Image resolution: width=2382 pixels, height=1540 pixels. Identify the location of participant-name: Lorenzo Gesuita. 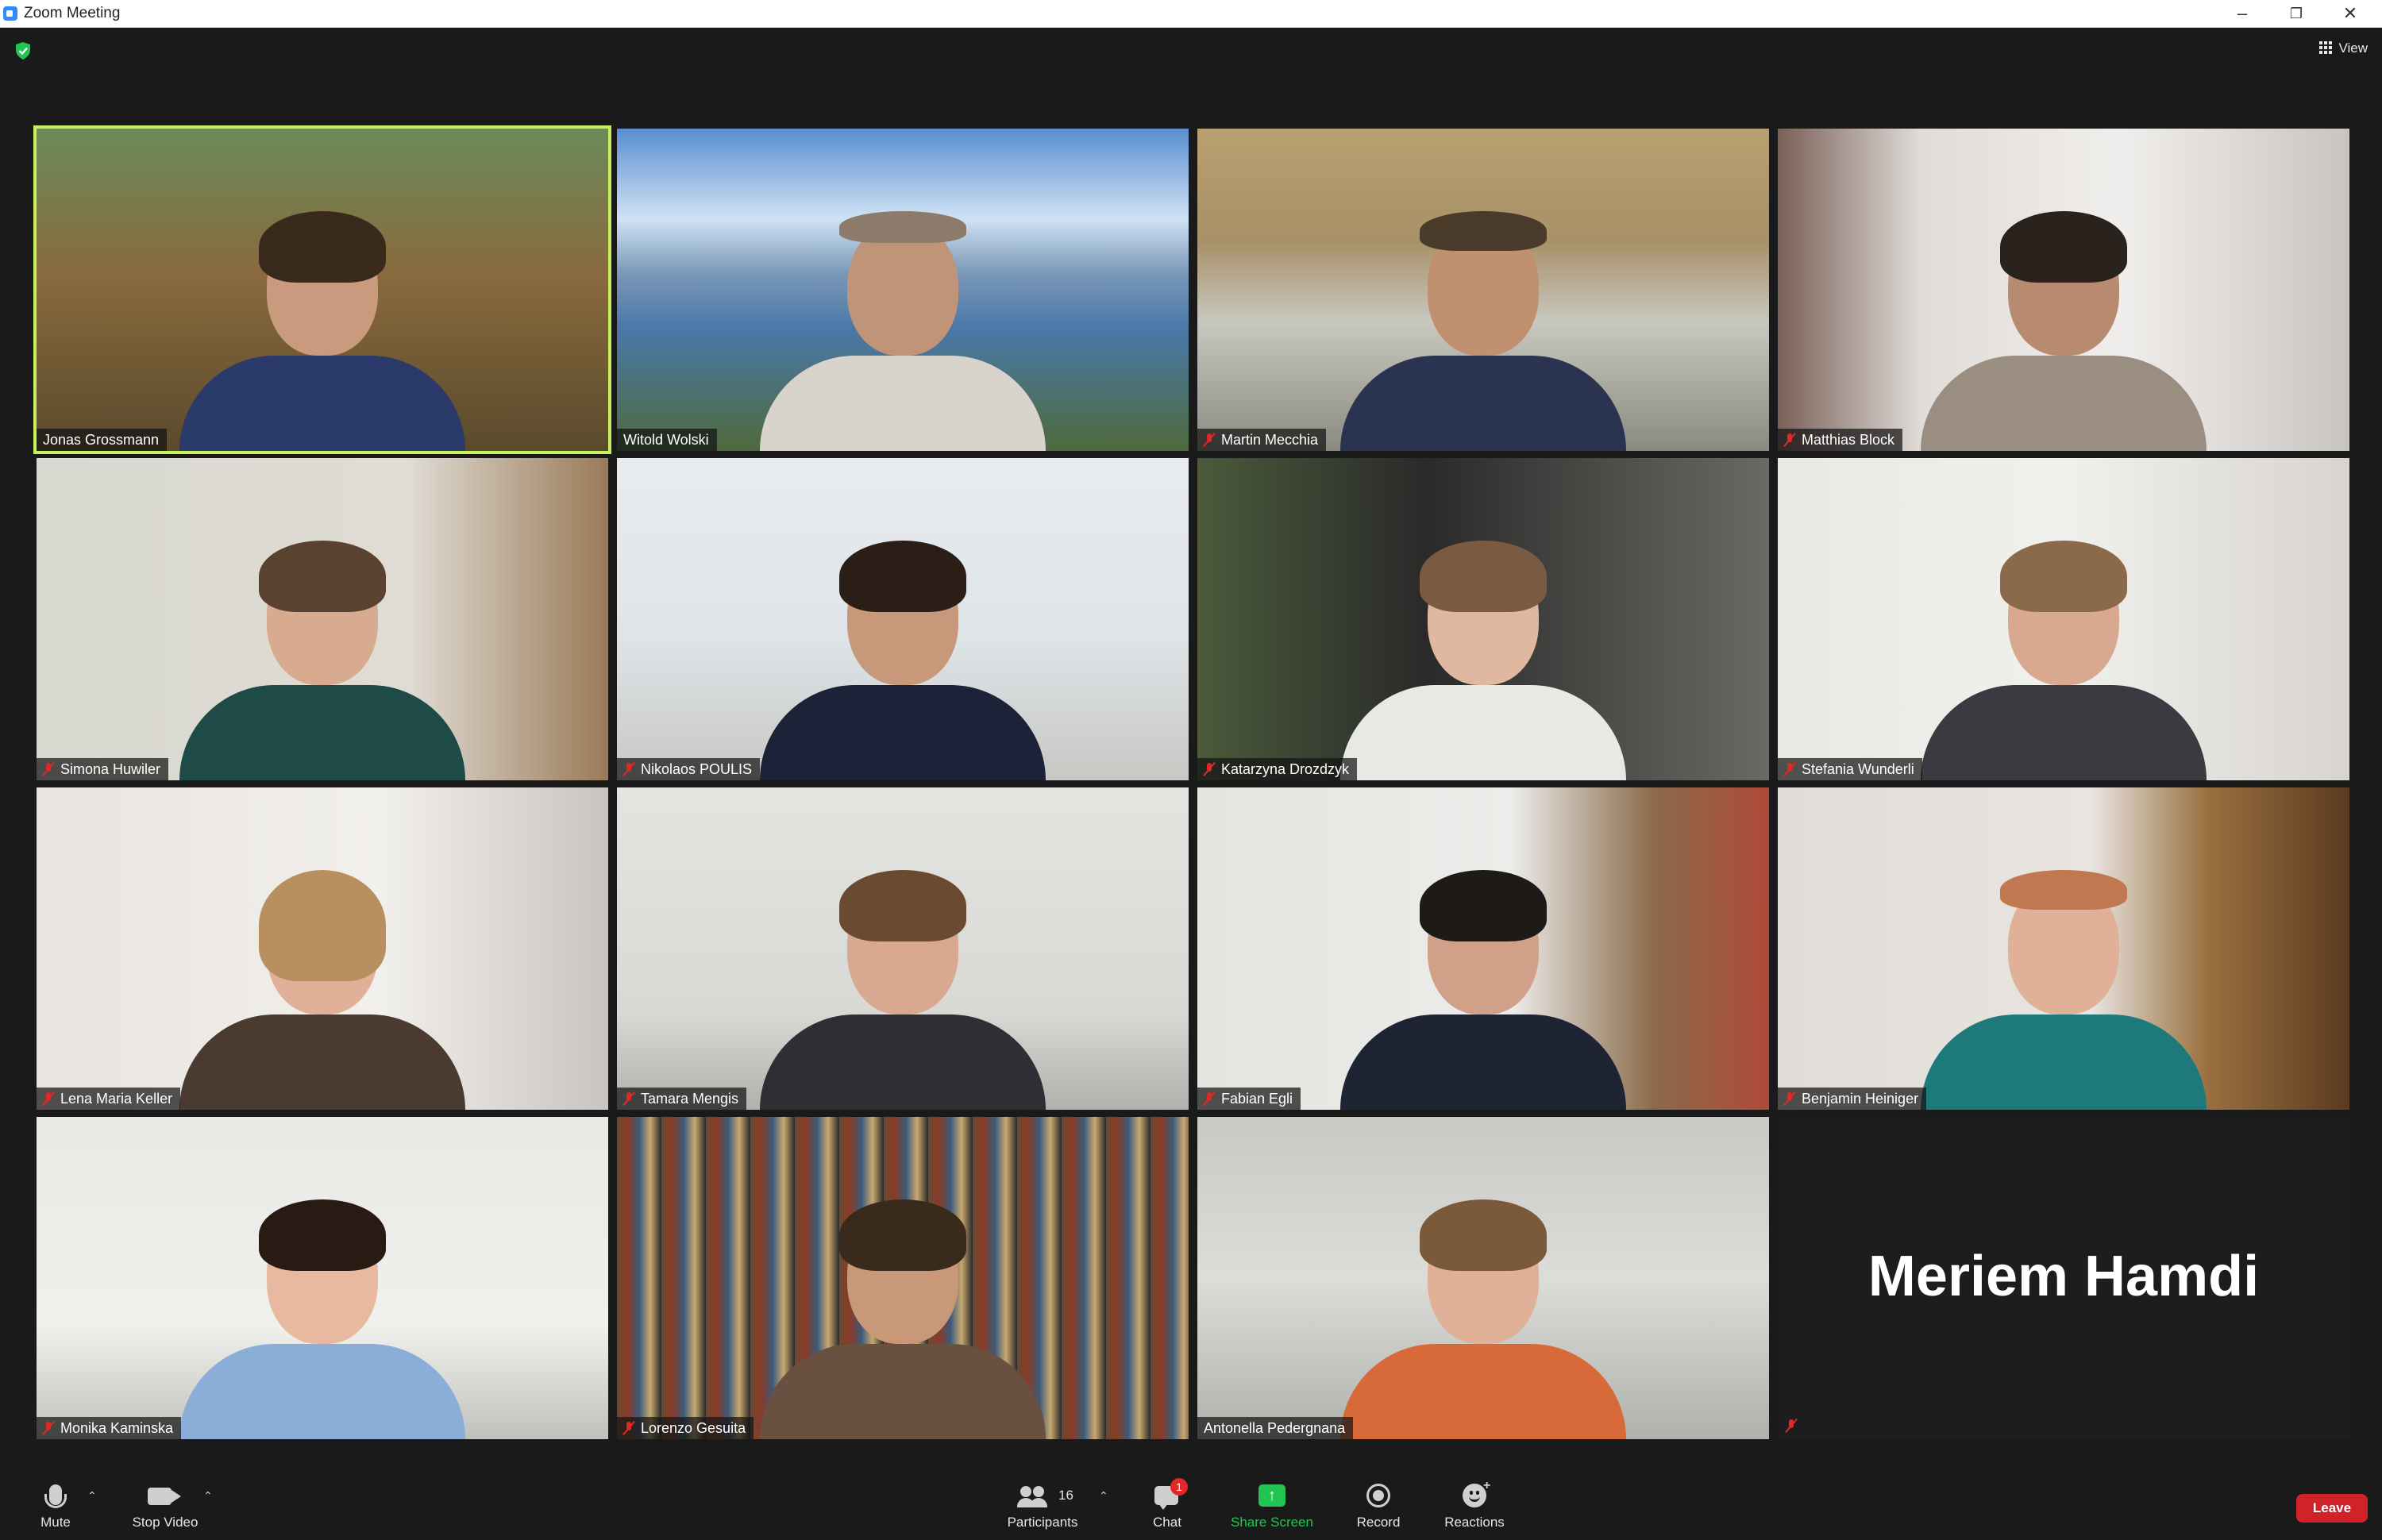
(693, 1428).